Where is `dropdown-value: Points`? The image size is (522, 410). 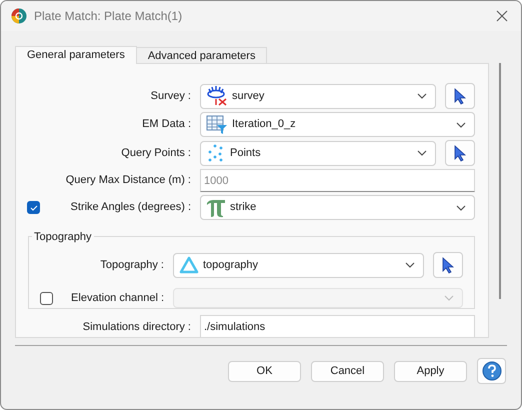
dropdown-value: Points is located at coordinates (246, 153).